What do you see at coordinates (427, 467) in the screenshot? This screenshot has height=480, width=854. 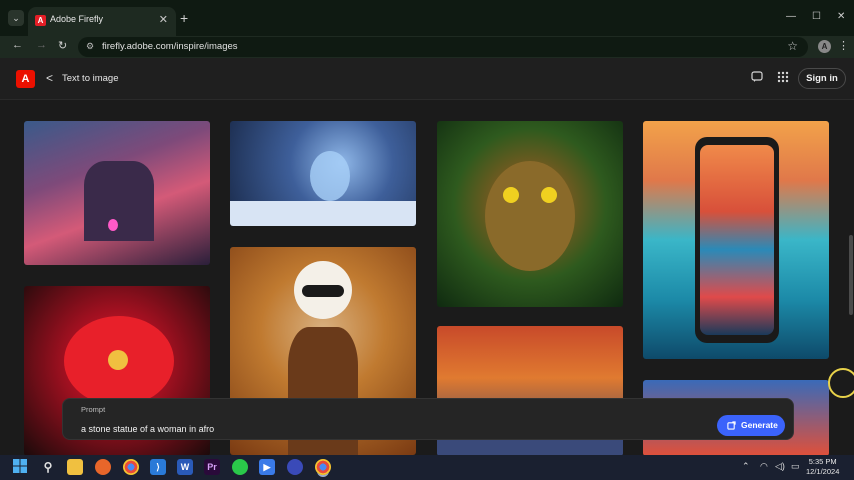 I see `windows-taskbar: ⚲ ⟩ W Pr ▶ ⌃ ◠ ◁) ▭ 5:35 PM 12/1/2024` at bounding box center [427, 467].